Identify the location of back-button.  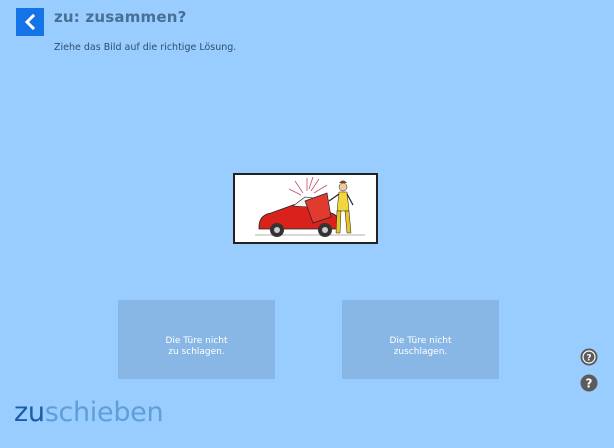
(30, 22).